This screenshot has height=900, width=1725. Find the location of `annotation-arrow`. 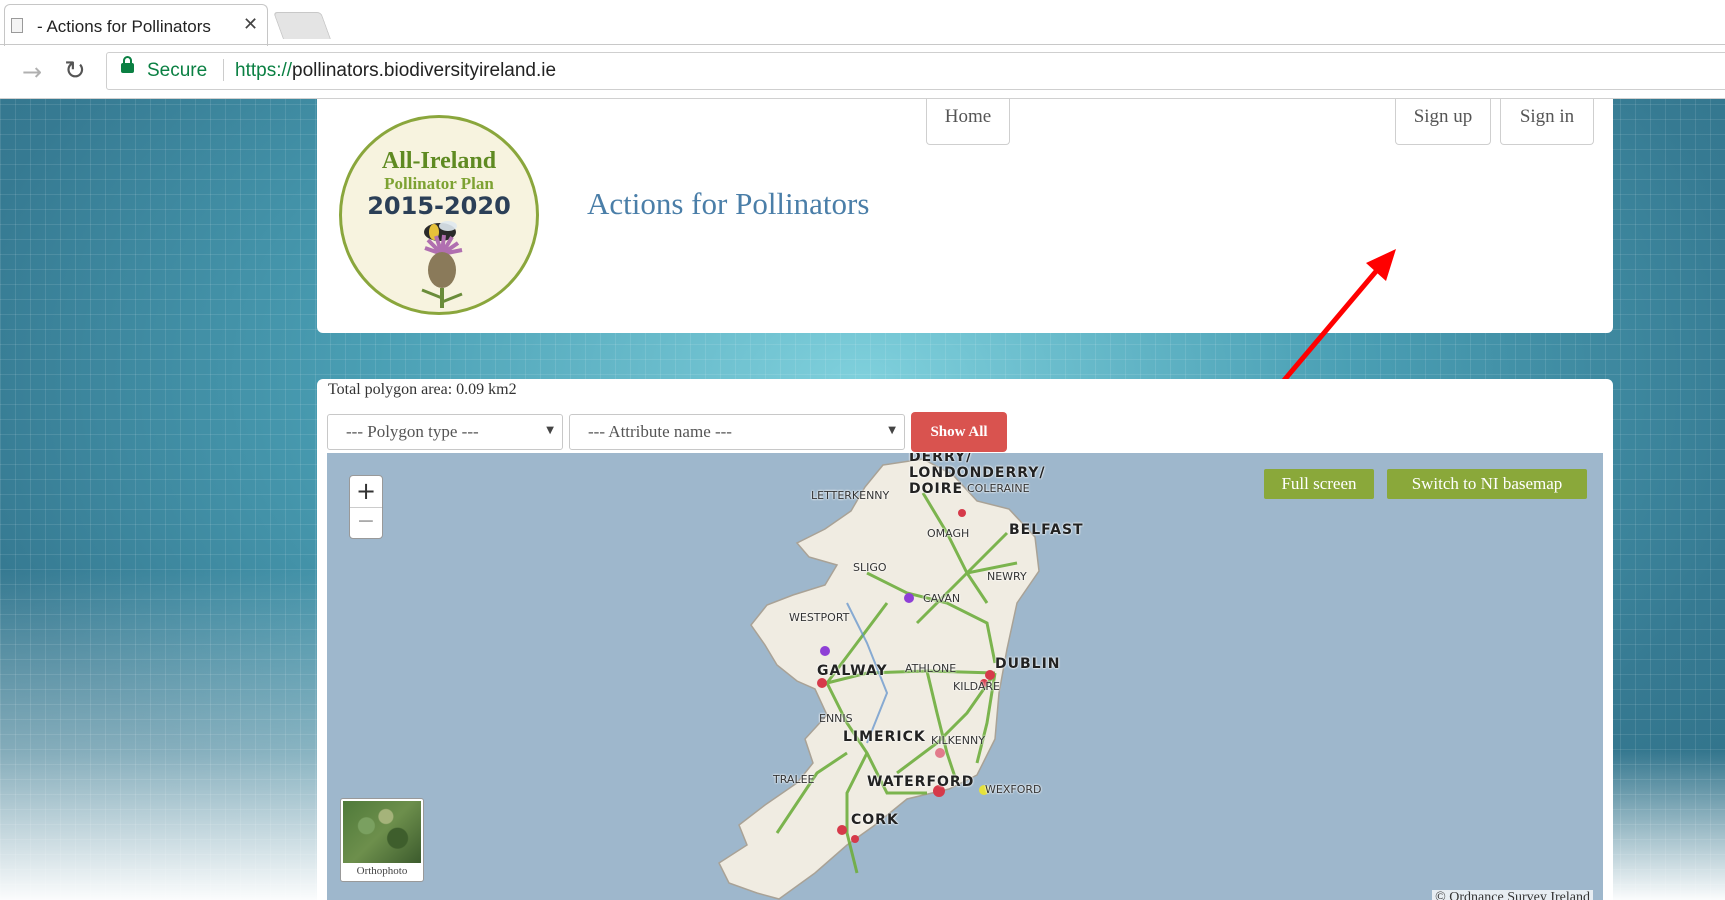

annotation-arrow is located at coordinates (1334, 321).